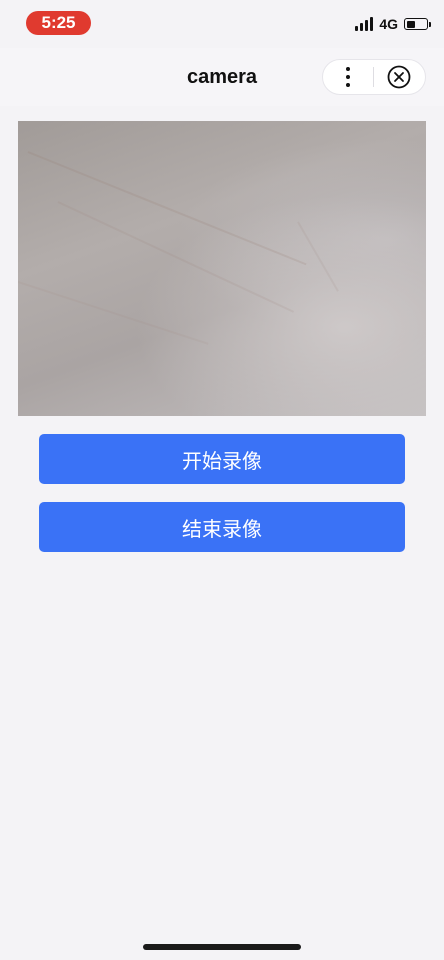 This screenshot has width=444, height=960. I want to click on close-circle-icon, so click(399, 77).